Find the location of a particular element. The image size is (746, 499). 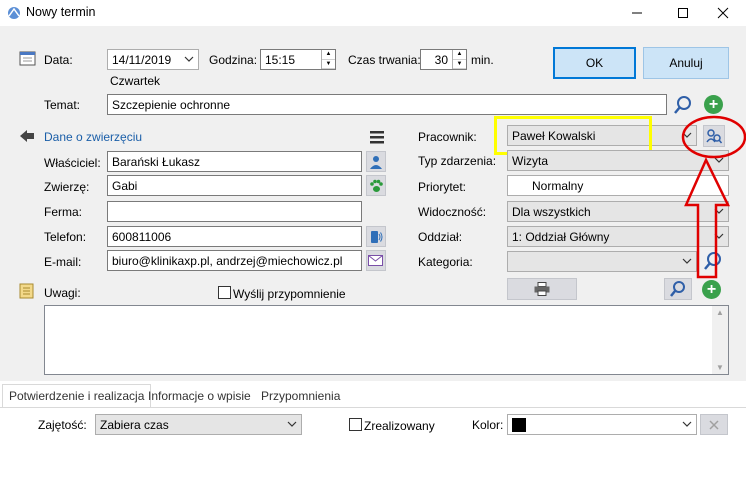

reminder-checkbox is located at coordinates (224, 292).